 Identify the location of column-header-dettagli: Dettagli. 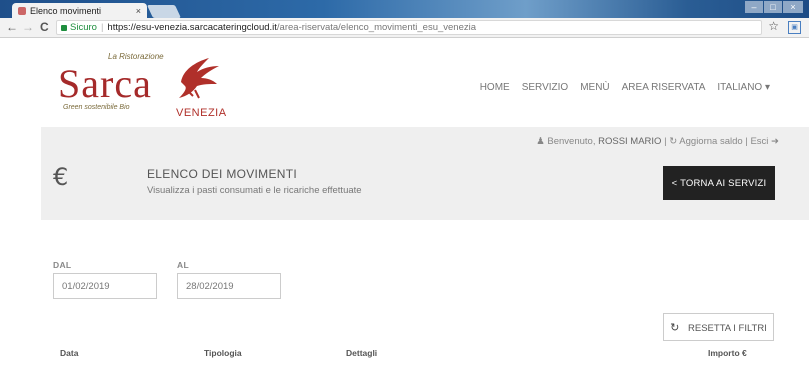
(361, 353).